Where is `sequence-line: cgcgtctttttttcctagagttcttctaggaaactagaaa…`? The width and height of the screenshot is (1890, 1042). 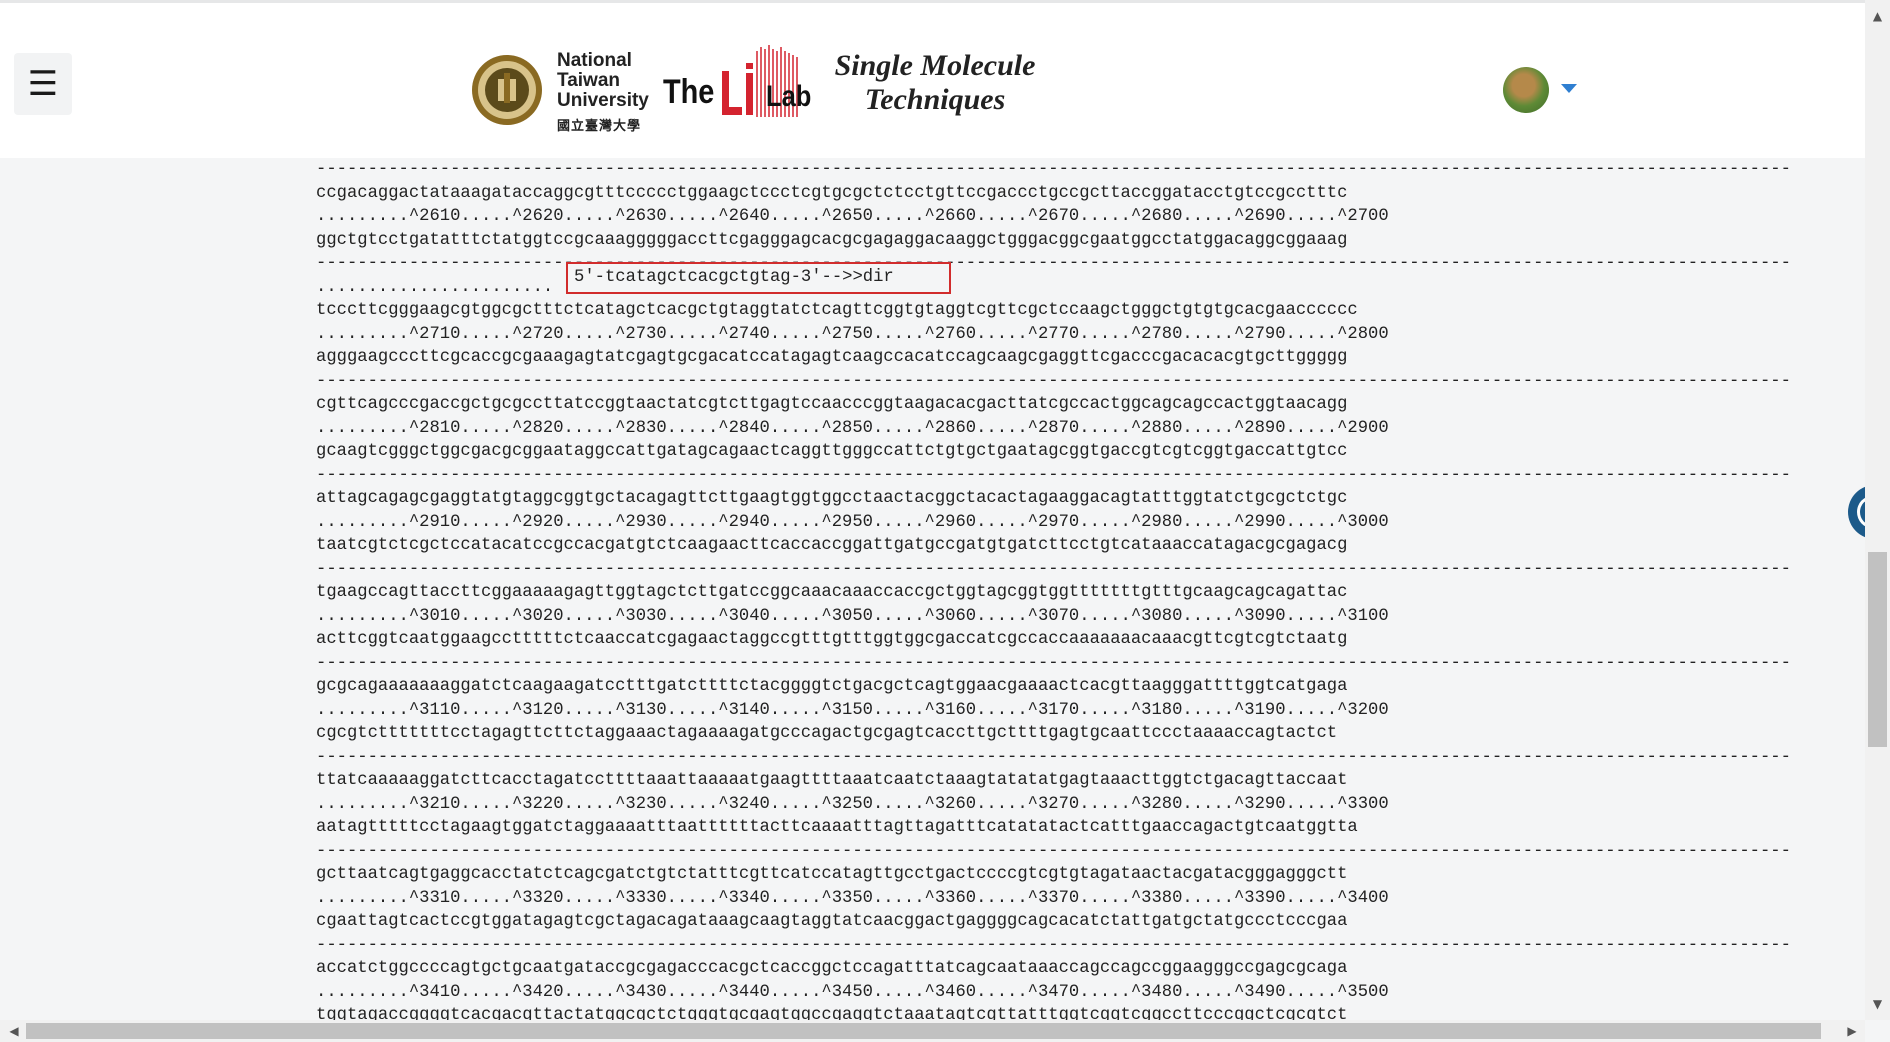
sequence-line: cgcgtctttttttcctagagttcttctaggaaactagaaa… is located at coordinates (827, 733).